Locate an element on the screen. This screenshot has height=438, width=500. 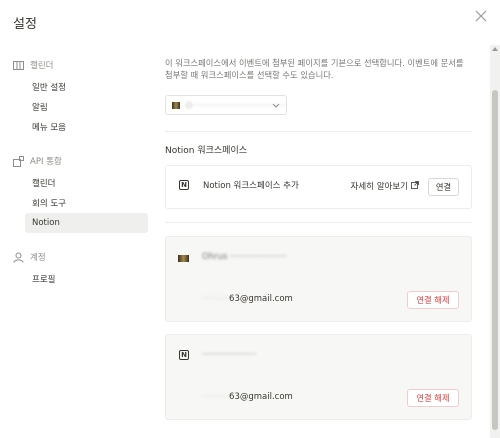
sidebar-group-calendar: 캘린더 일반 설정 알림 메뉴 모음 is located at coordinates (77, 96).